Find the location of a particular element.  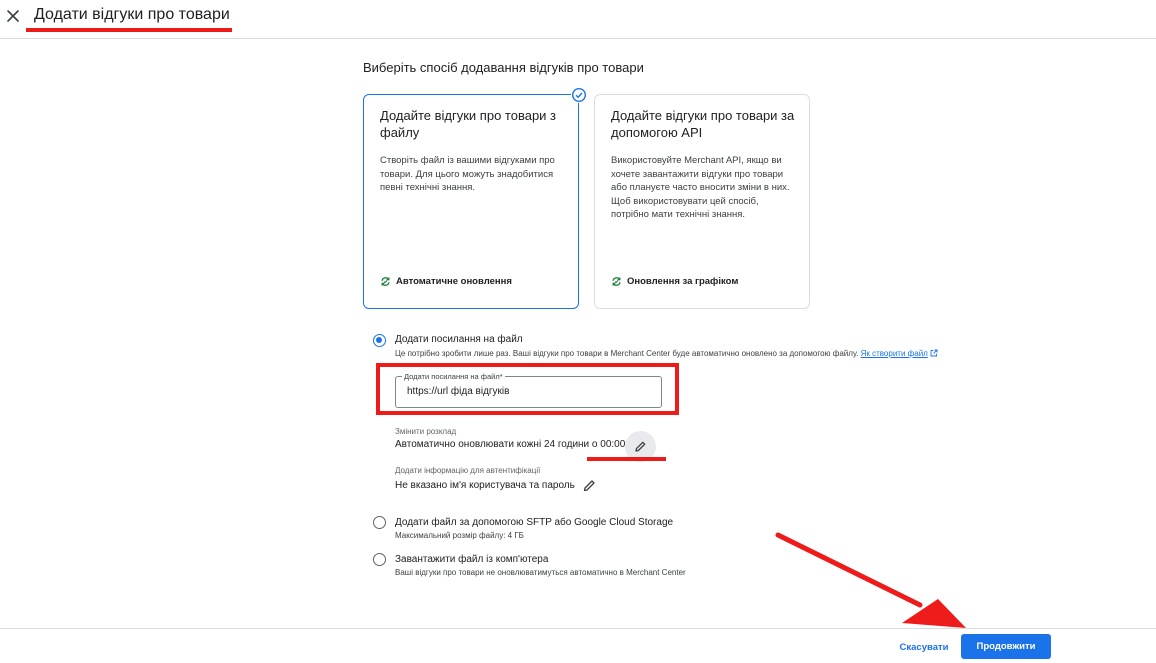

auth-value: Не вказано ім'я користувача та пароль is located at coordinates (485, 485).